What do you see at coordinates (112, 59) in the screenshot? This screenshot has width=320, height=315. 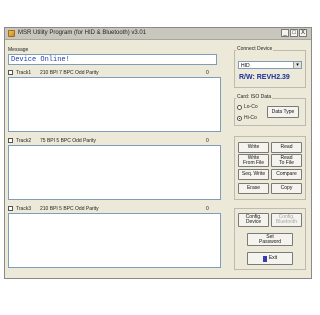 I see `message-field: Device Online!` at bounding box center [112, 59].